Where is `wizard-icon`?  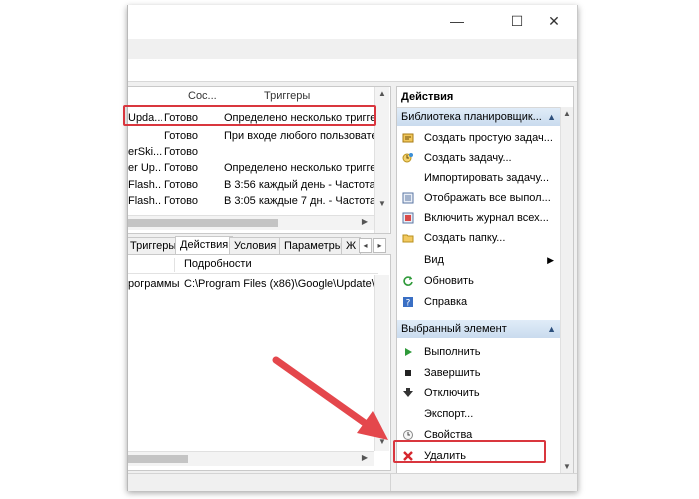
wizard-icon is located at coordinates (408, 138).